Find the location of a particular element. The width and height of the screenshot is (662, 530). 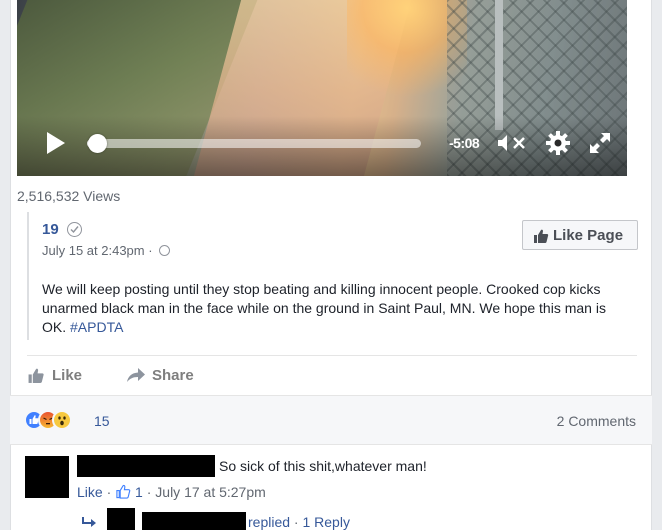

reaction-count: 15 is located at coordinates (102, 421).